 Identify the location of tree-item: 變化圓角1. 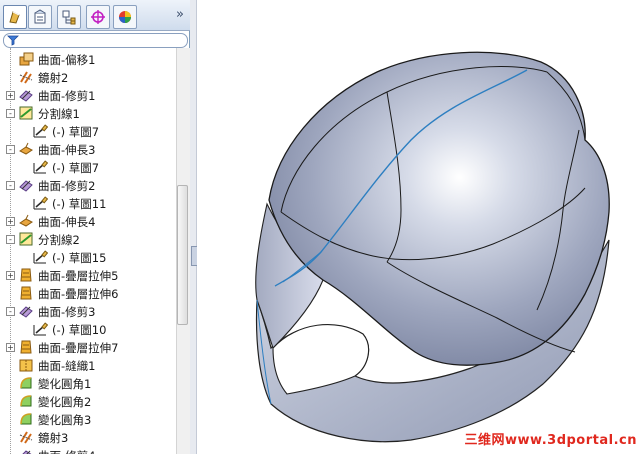
(88, 383).